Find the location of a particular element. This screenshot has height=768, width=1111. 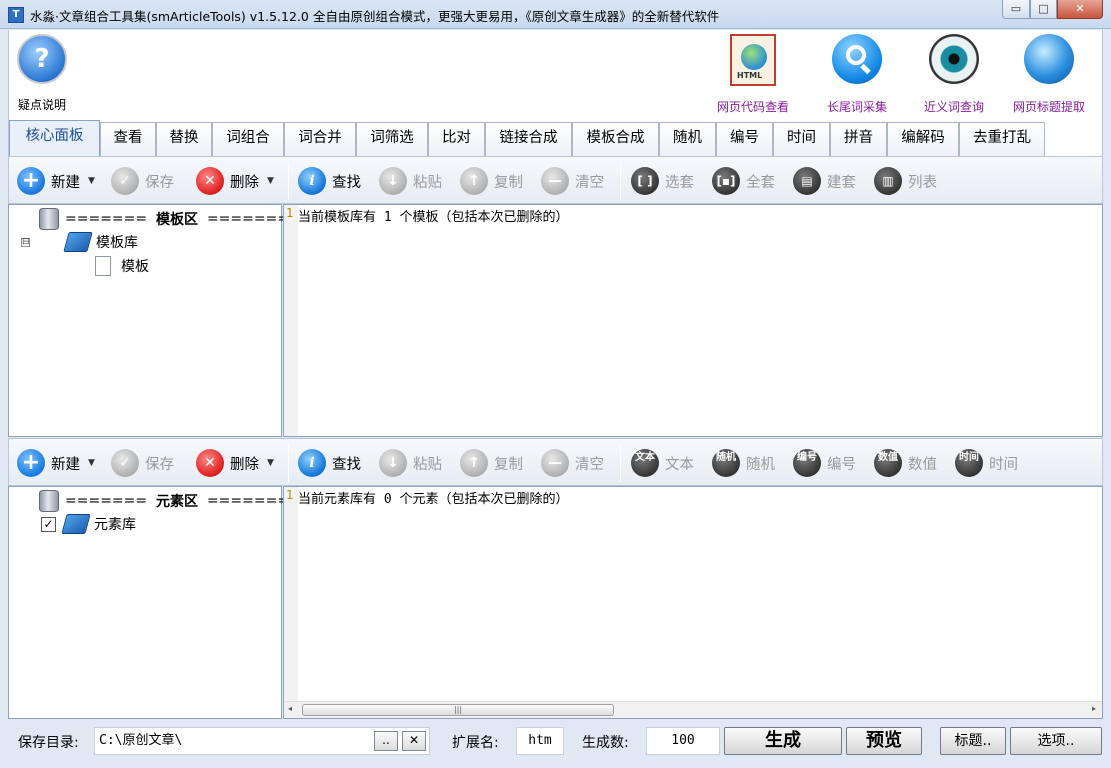

tab-word-combine: 词组合 is located at coordinates (248, 139).